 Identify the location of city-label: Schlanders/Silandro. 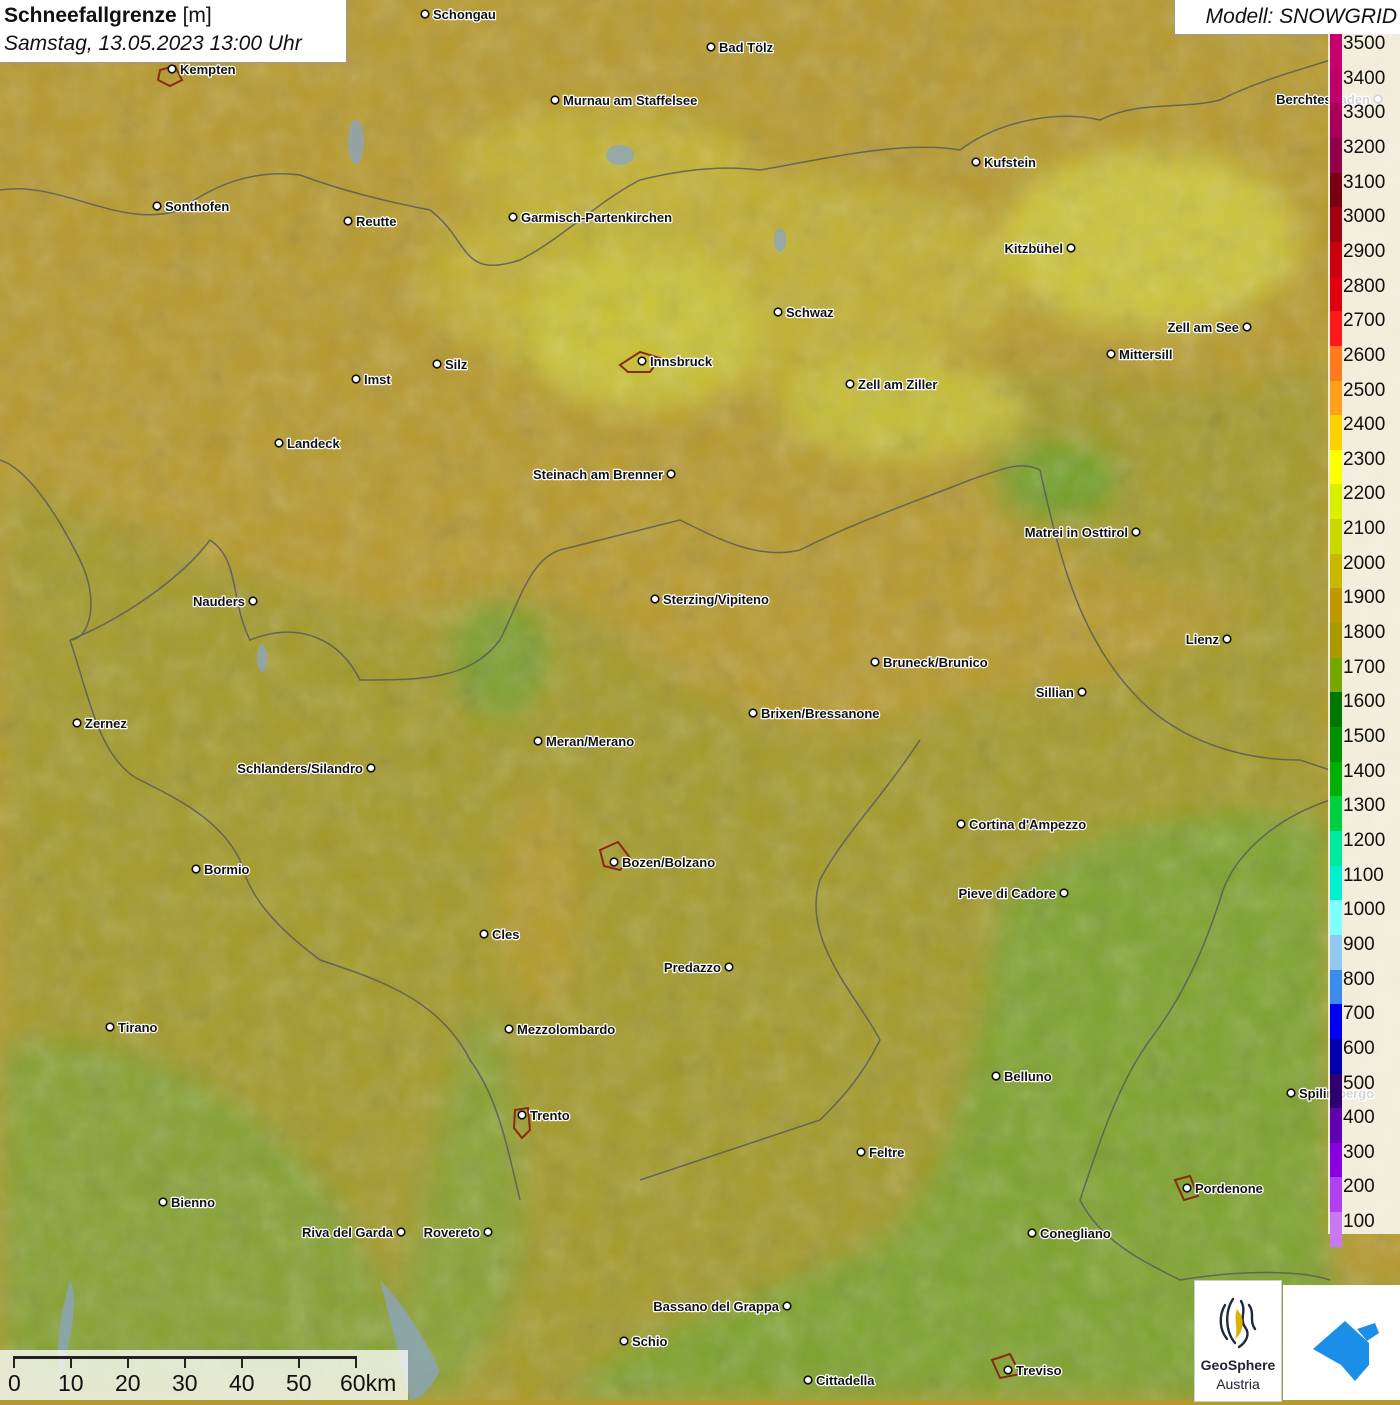
(300, 768).